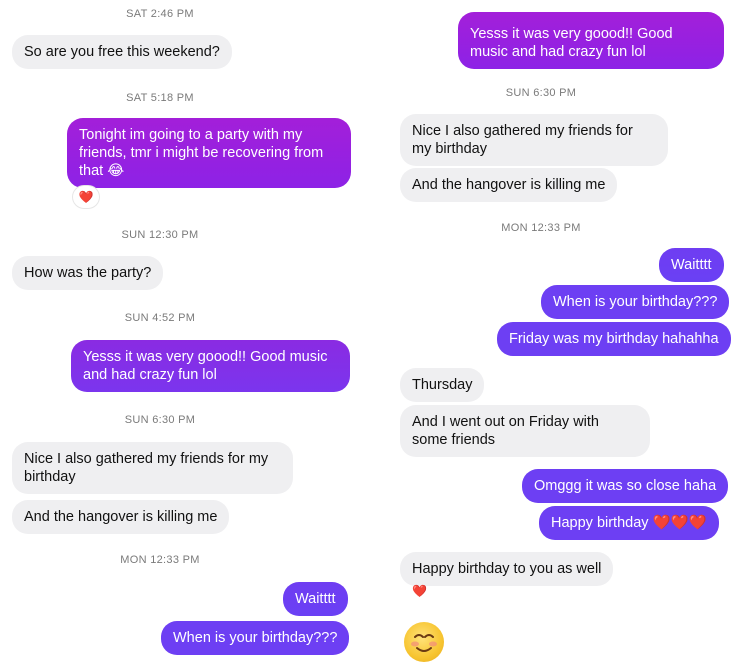  I want to click on smiling-face-icon, so click(424, 643).